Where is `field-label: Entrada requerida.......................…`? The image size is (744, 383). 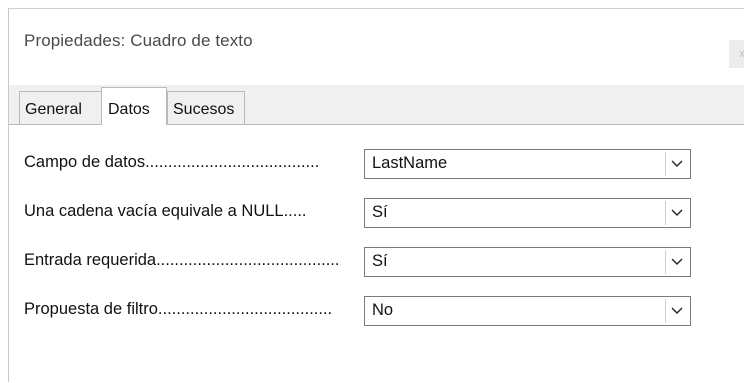 field-label: Entrada requerida.......................… is located at coordinates (182, 260).